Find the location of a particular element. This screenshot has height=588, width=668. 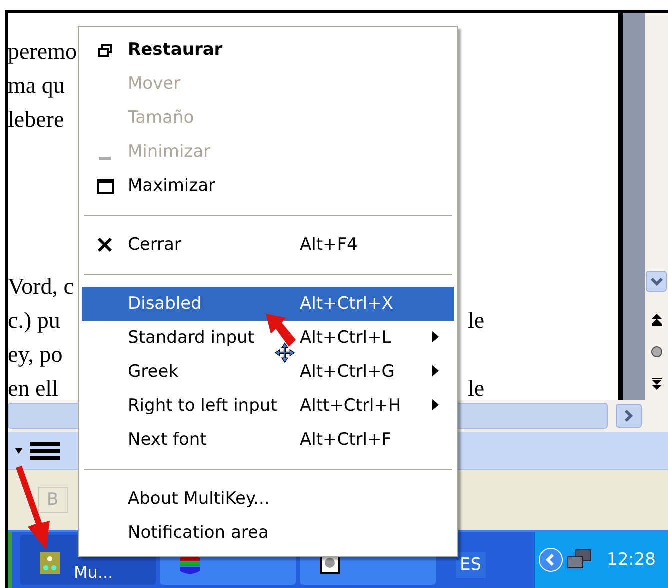

menu-item: Disabled Alt+Ctrl+X is located at coordinates (268, 304).